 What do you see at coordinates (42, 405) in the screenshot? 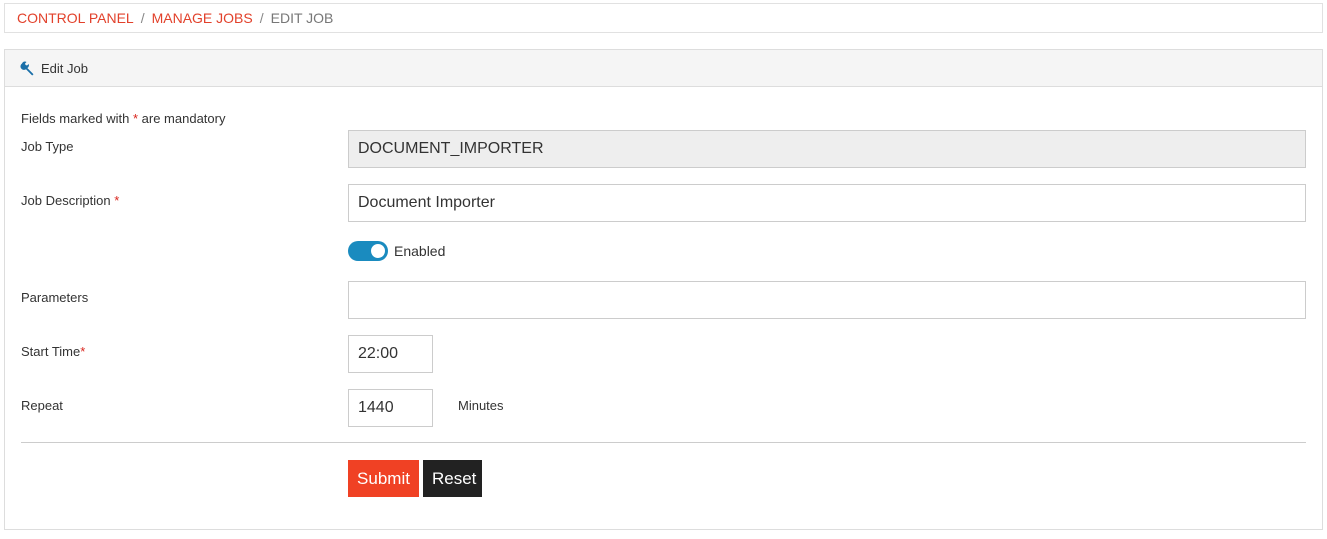
I see `repeat-label: Repeat` at bounding box center [42, 405].